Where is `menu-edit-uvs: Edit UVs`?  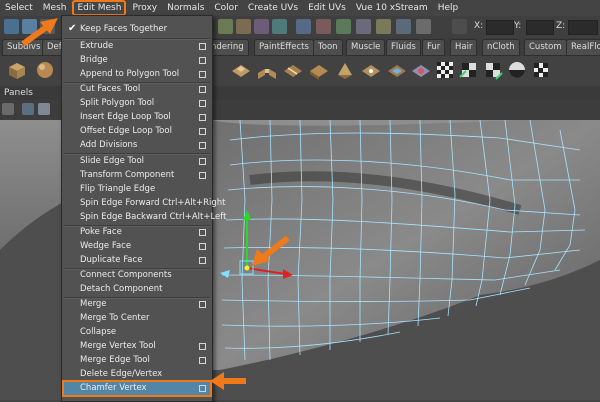 menu-edit-uvs: Edit UVs is located at coordinates (327, 8).